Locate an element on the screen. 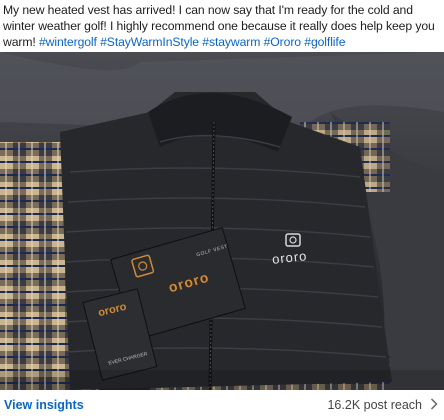 The width and height of the screenshot is (444, 420). hashtag-staywarm: #staywarm is located at coordinates (231, 42).